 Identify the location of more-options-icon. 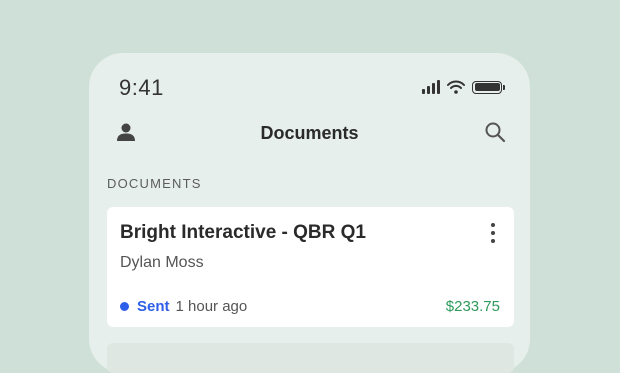
(493, 233).